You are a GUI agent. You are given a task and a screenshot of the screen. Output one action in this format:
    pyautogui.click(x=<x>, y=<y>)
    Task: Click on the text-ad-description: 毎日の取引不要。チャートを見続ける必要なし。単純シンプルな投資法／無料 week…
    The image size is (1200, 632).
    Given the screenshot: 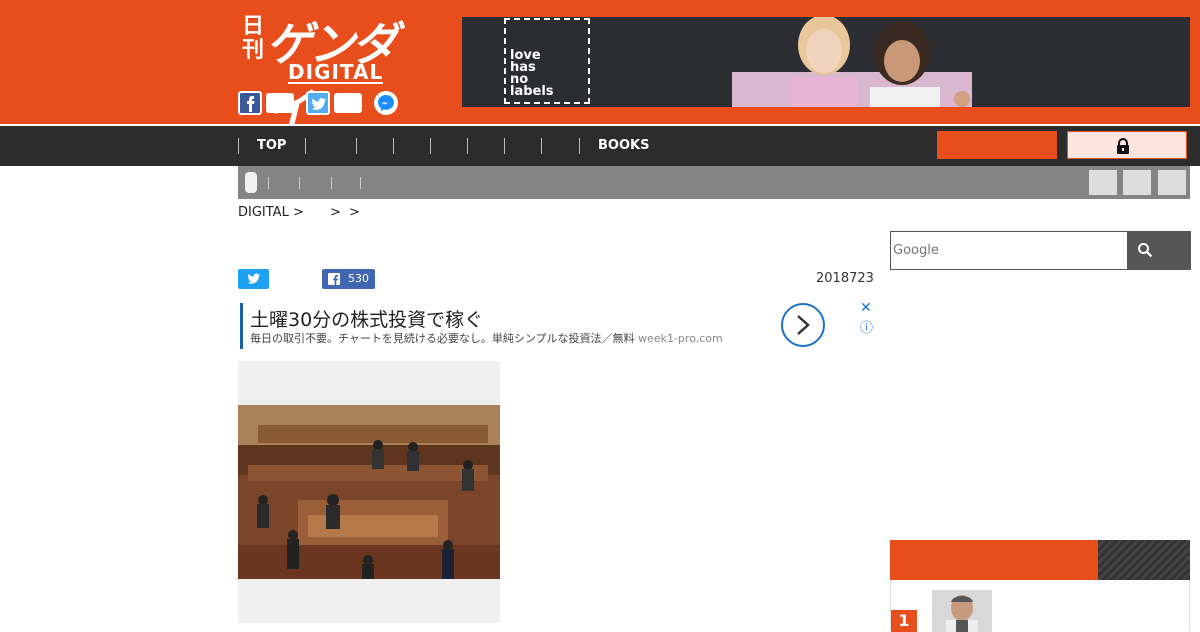 What is the action you would take?
    pyautogui.click(x=486, y=338)
    